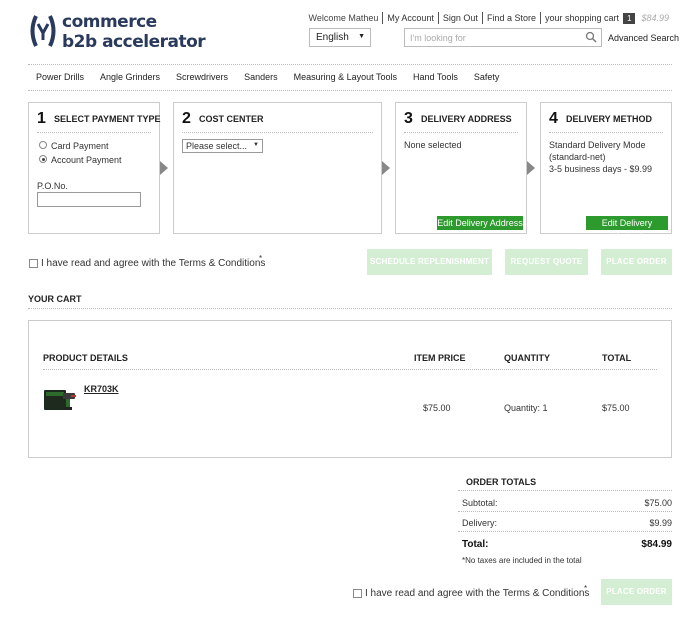 Image resolution: width=700 pixels, height=630 pixels. I want to click on brand-logo-icon, so click(43, 31).